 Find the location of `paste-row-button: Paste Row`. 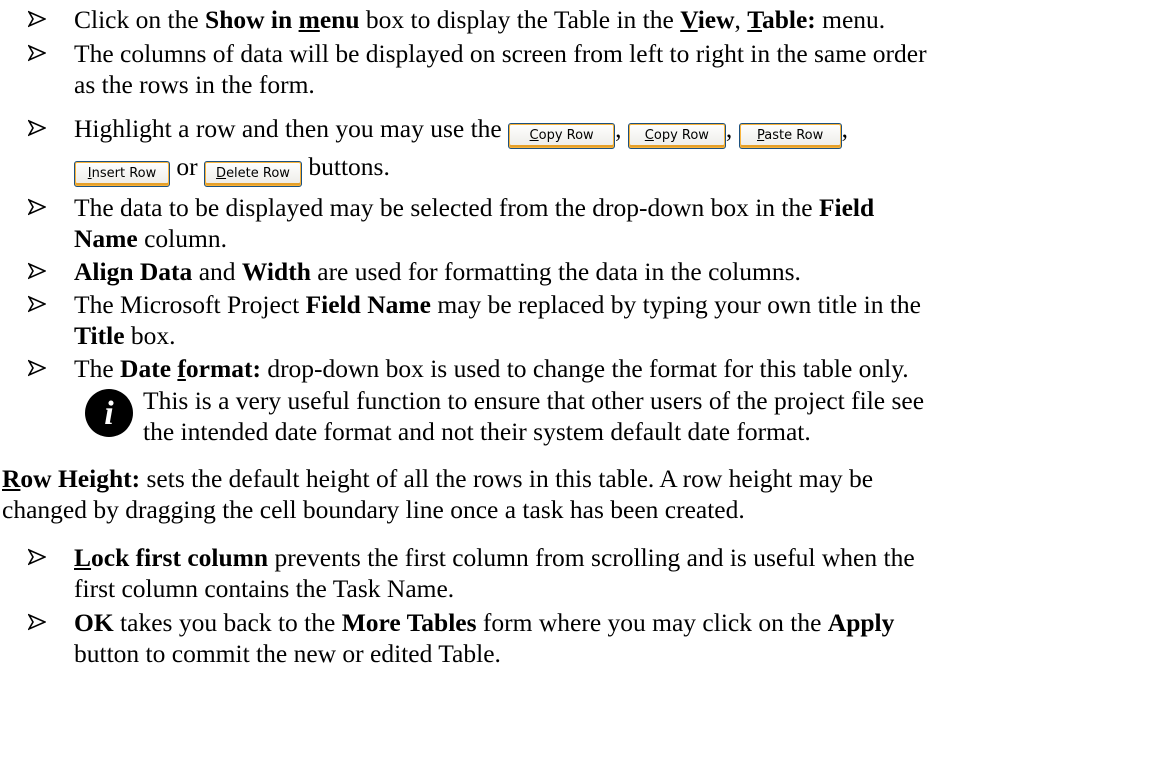

paste-row-button: Paste Row is located at coordinates (790, 136).